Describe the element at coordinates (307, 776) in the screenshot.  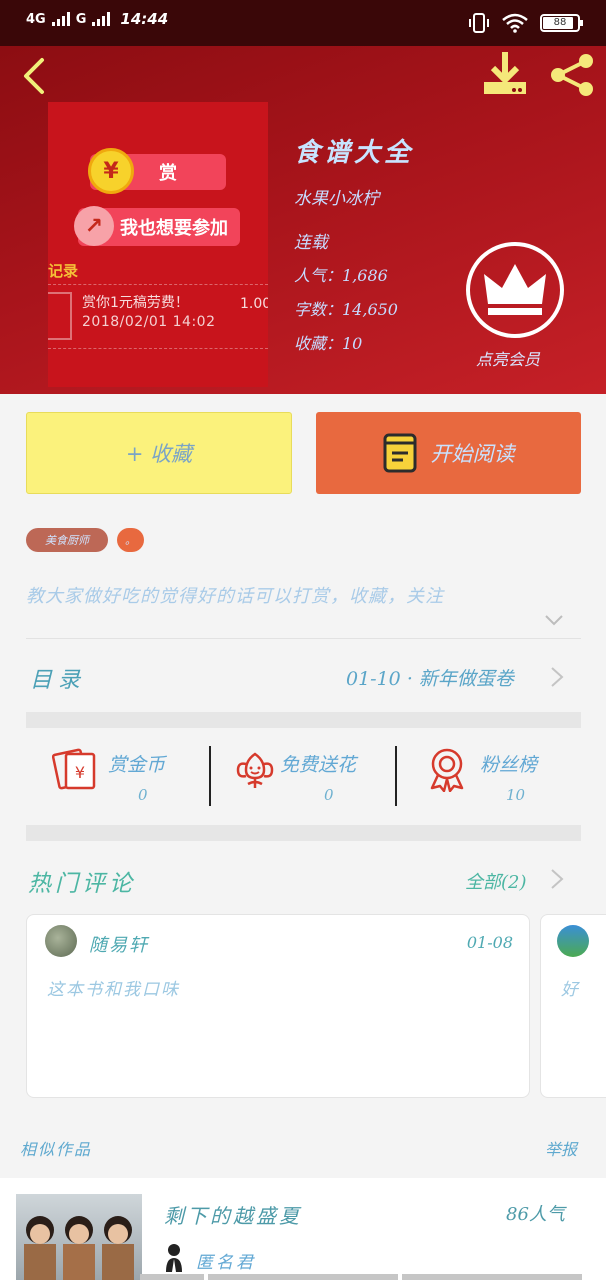
I see `stat-free-flowers: 免费送花 0` at that location.